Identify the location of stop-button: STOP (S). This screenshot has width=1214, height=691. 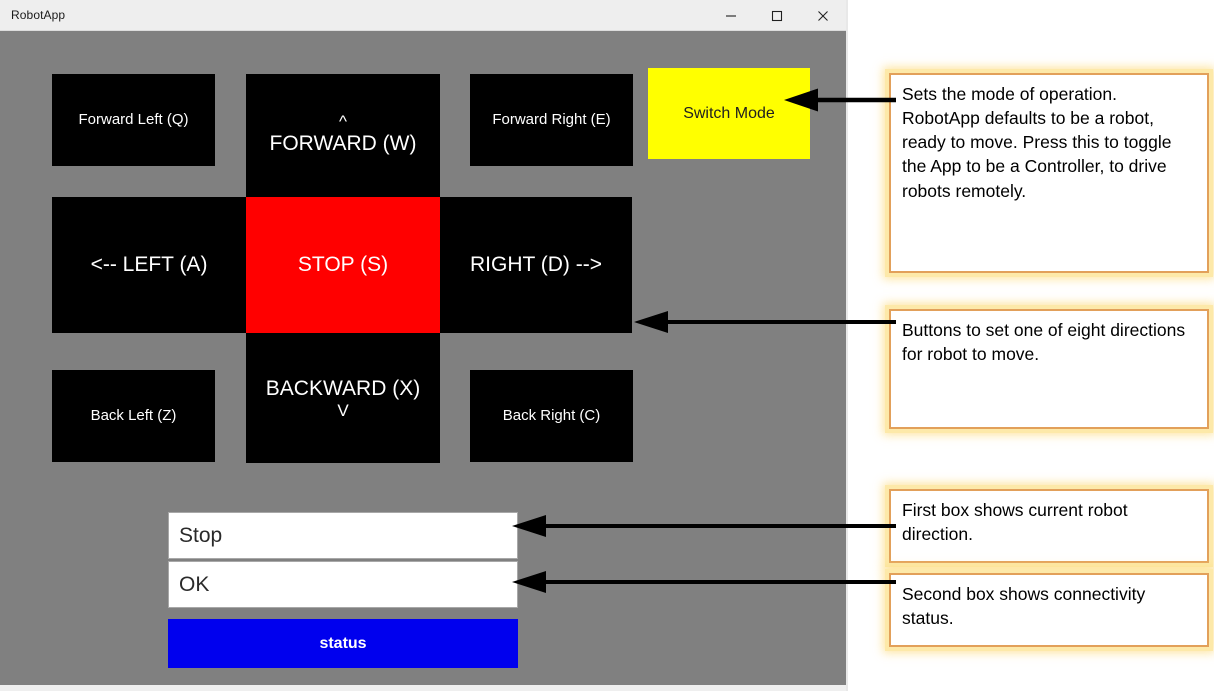
(343, 265).